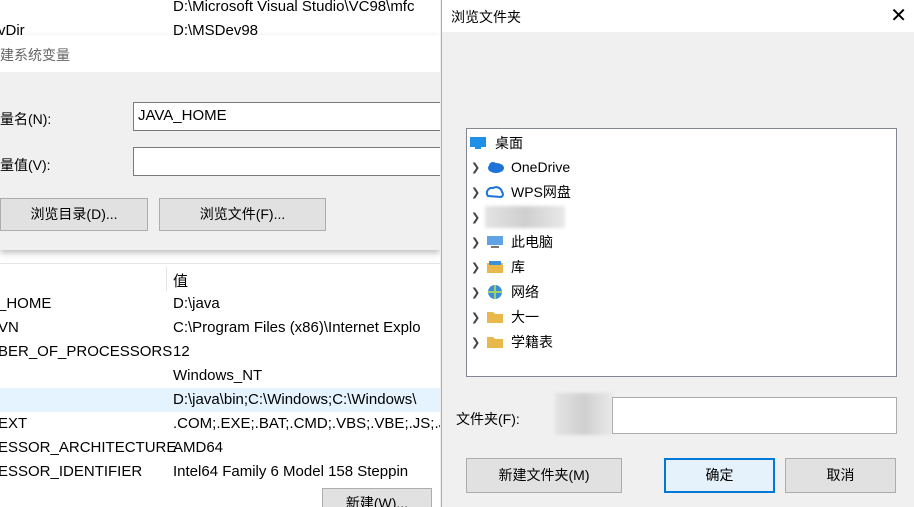 The image size is (914, 507). Describe the element at coordinates (14, 423) in the screenshot. I see `variable-name: EXT` at that location.